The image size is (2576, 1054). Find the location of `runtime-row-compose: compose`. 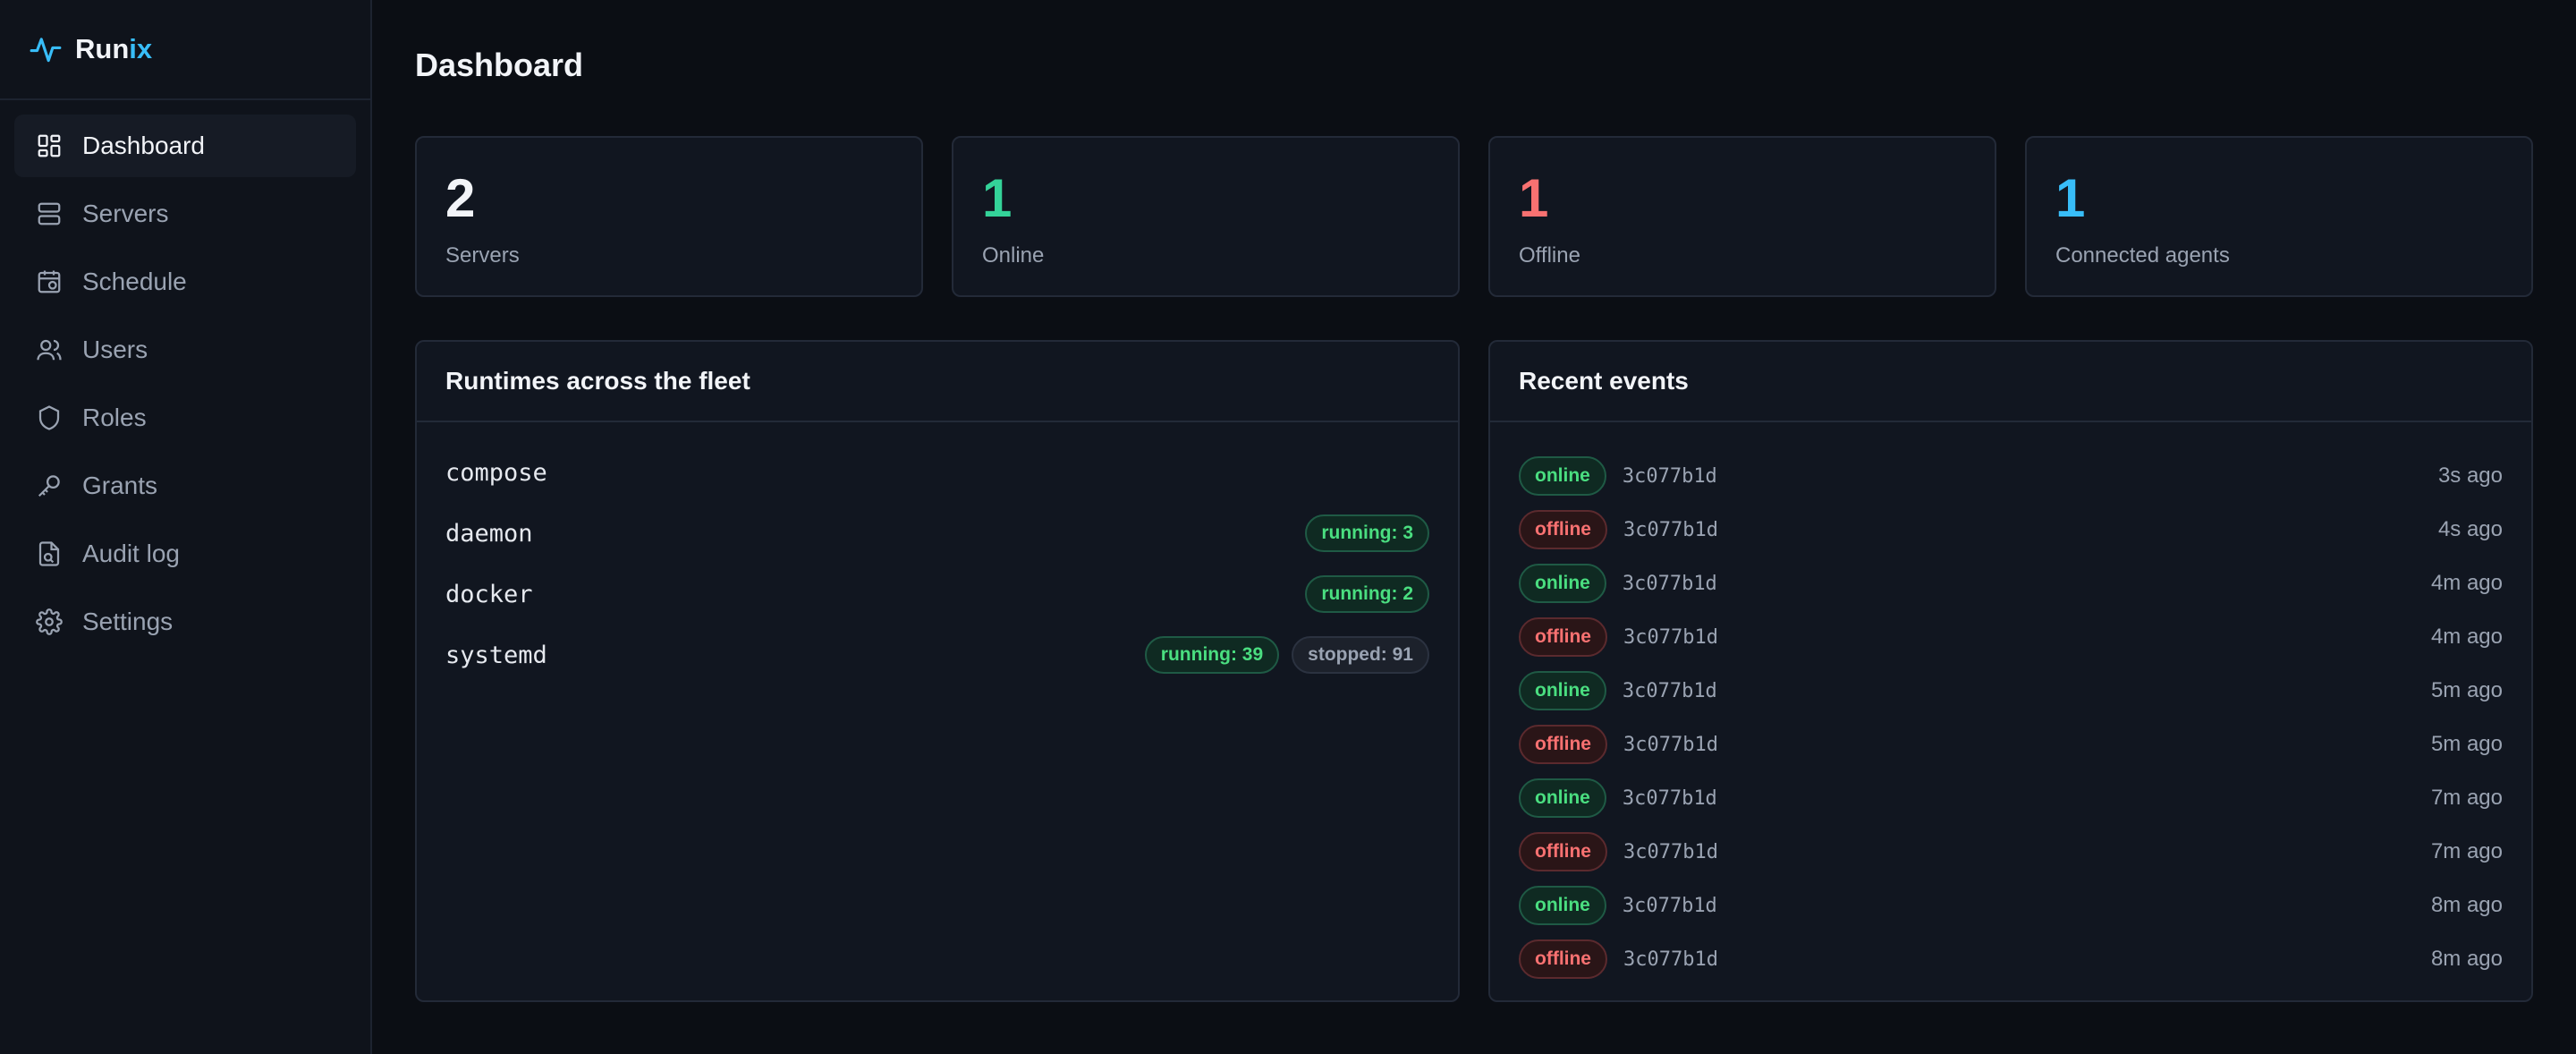

runtime-row-compose: compose is located at coordinates (937, 473).